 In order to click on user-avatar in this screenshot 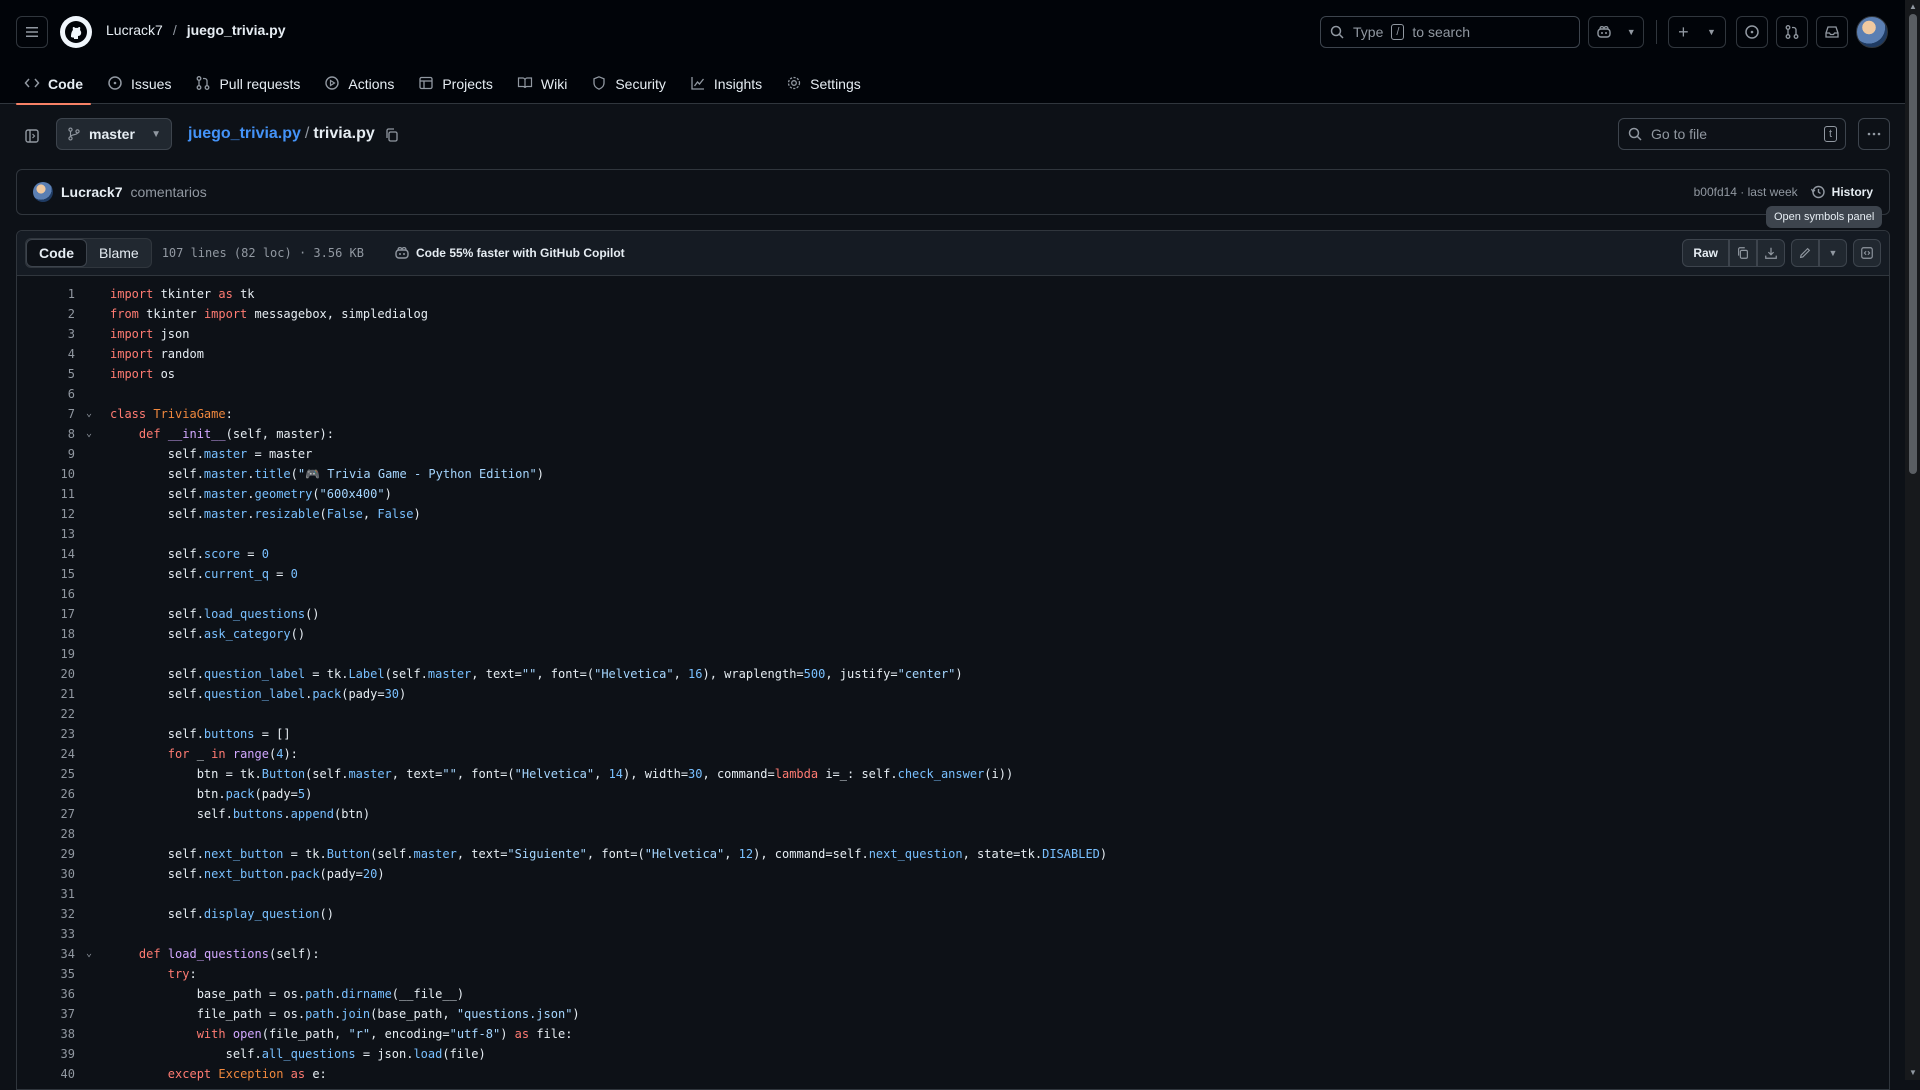, I will do `click(1872, 32)`.